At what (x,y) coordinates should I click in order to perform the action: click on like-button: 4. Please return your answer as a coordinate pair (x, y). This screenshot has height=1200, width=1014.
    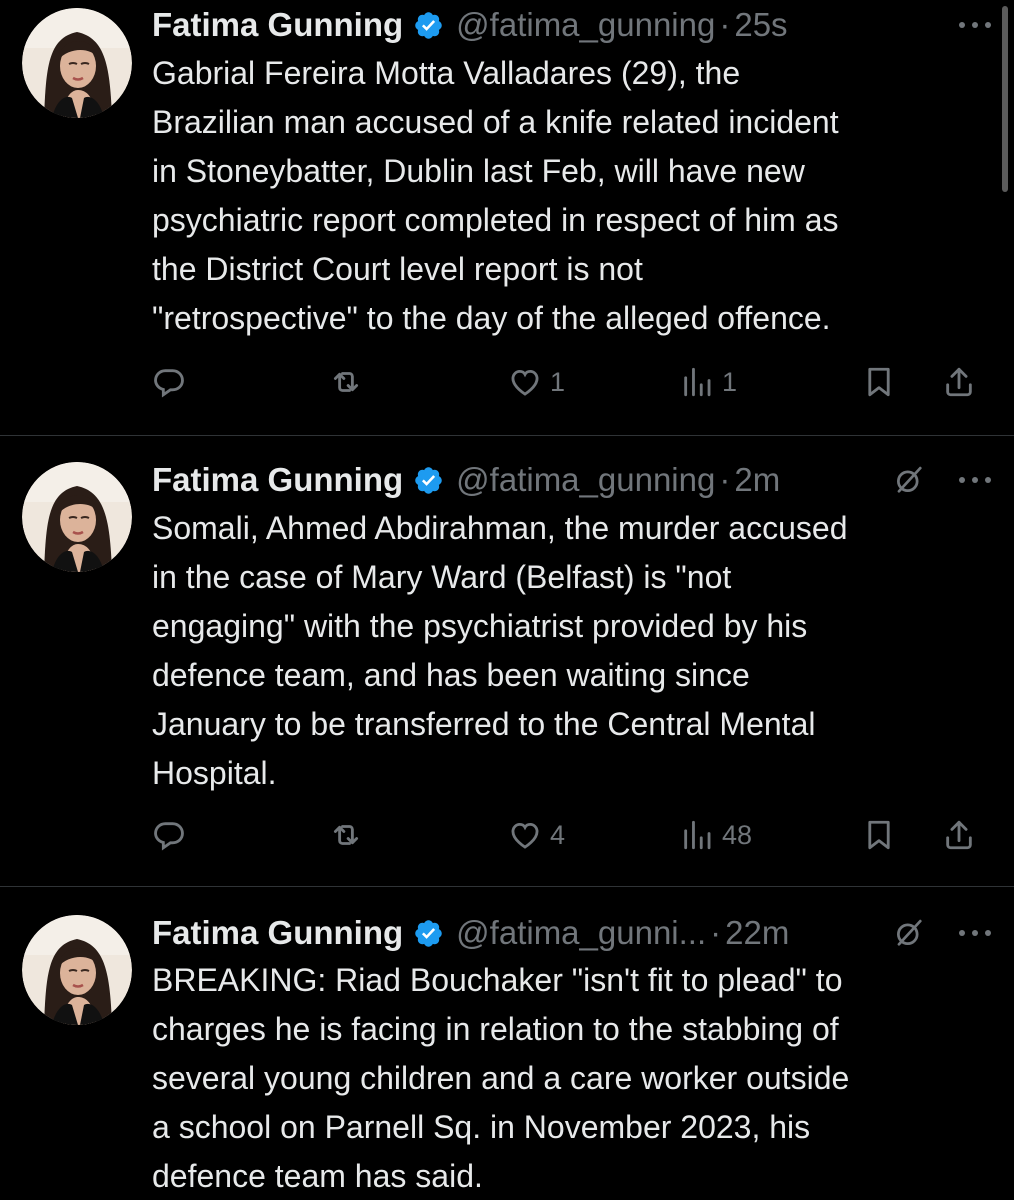
    Looking at the image, I should click on (536, 835).